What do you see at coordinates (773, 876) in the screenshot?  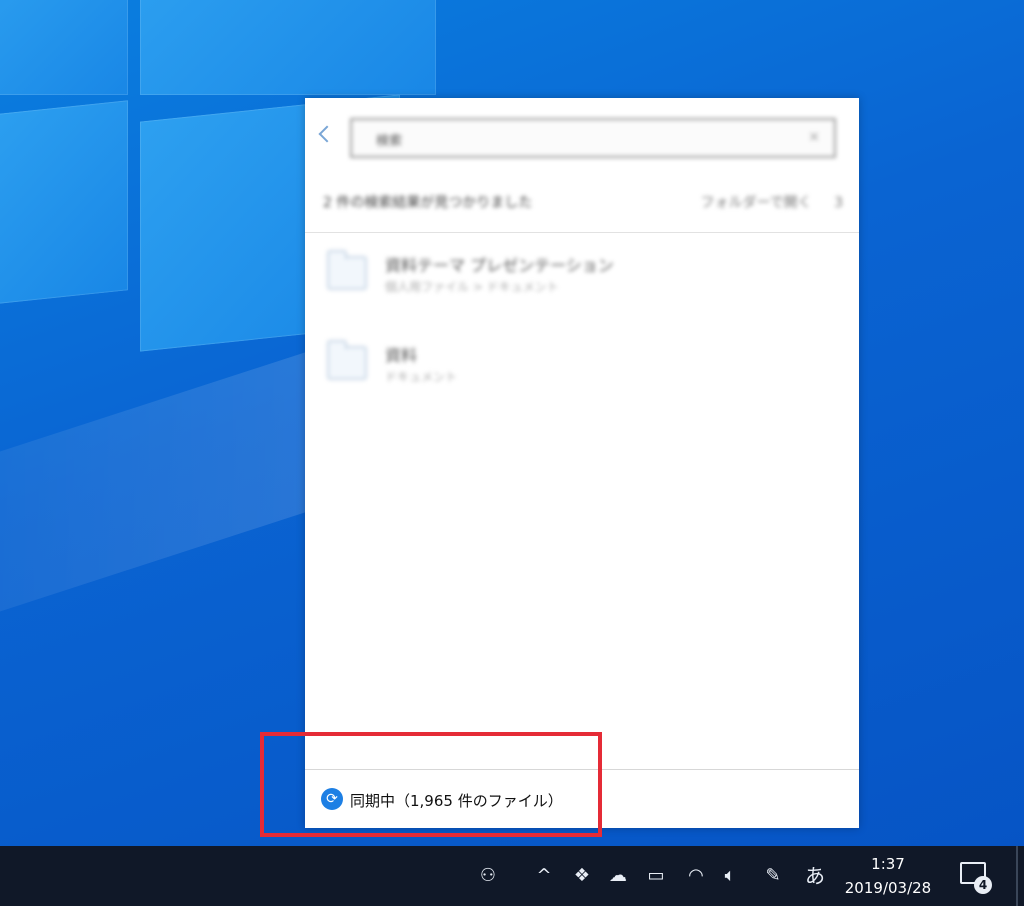 I see `pen-icon: ✎` at bounding box center [773, 876].